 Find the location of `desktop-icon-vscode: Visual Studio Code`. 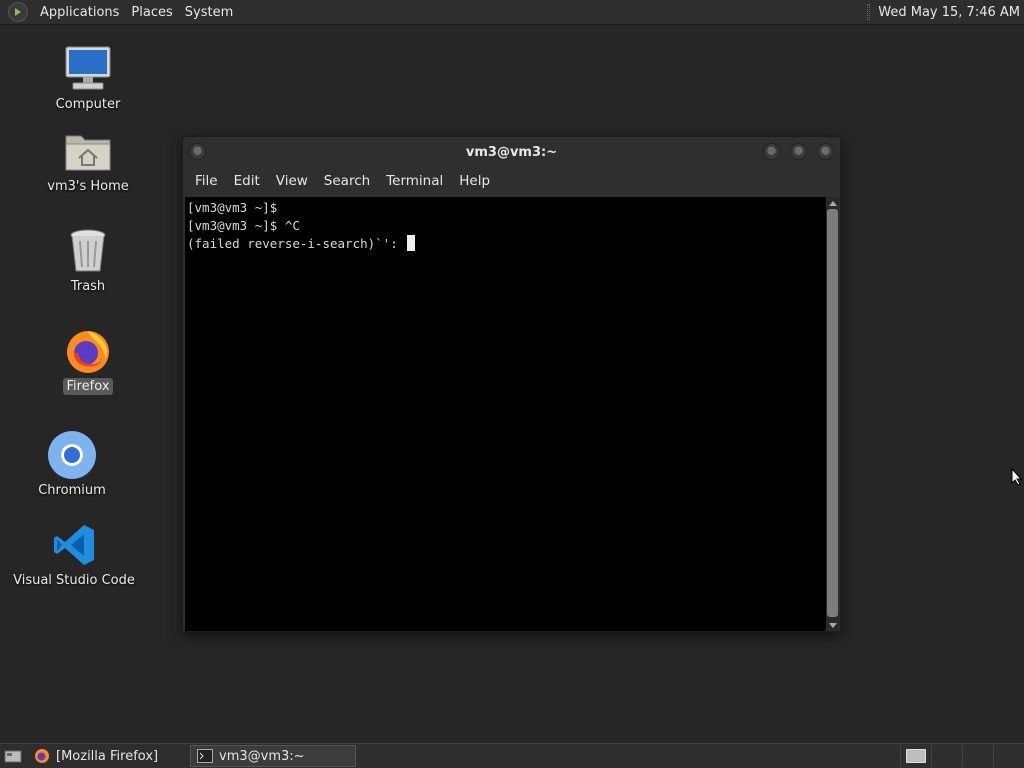

desktop-icon-vscode: Visual Studio Code is located at coordinates (74, 554).